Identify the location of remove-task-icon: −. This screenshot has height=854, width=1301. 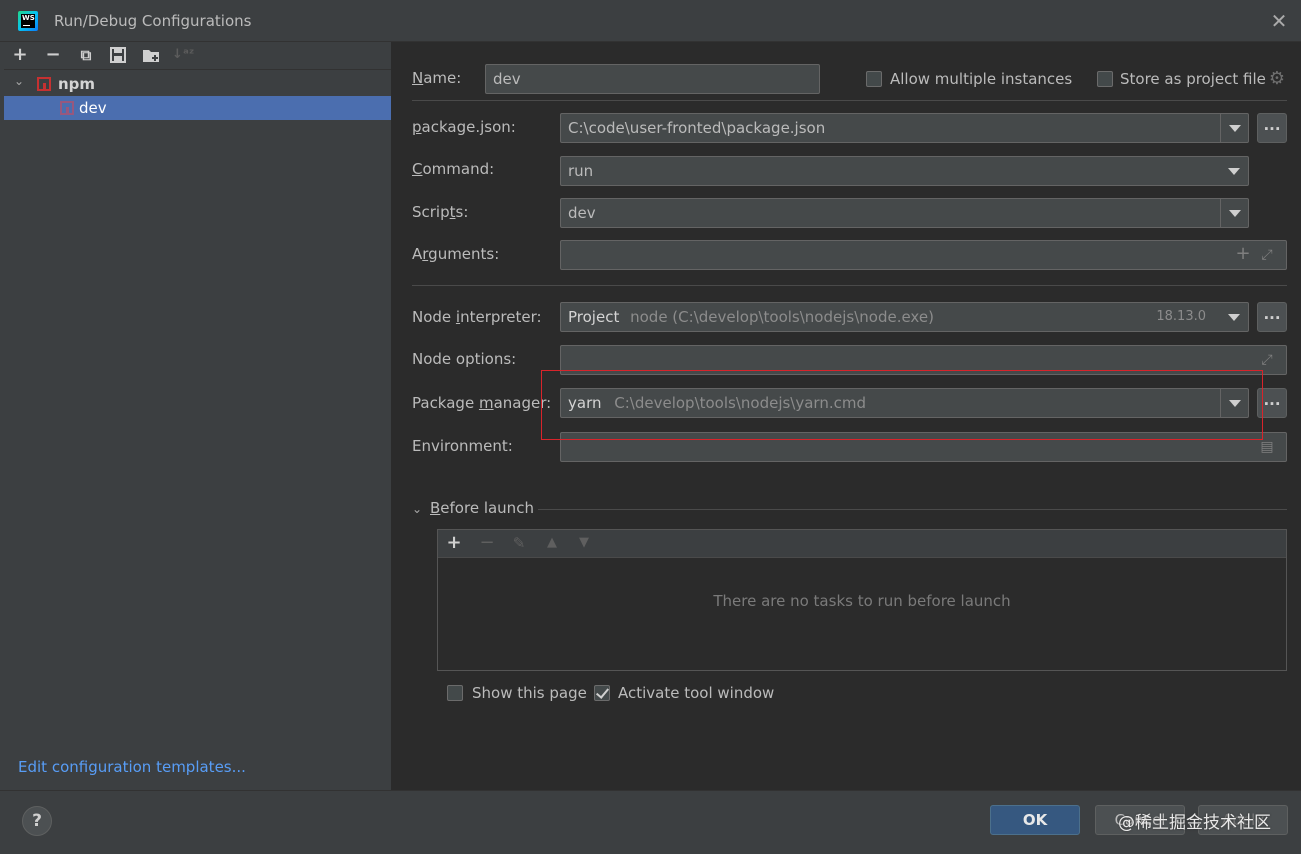
(487, 543).